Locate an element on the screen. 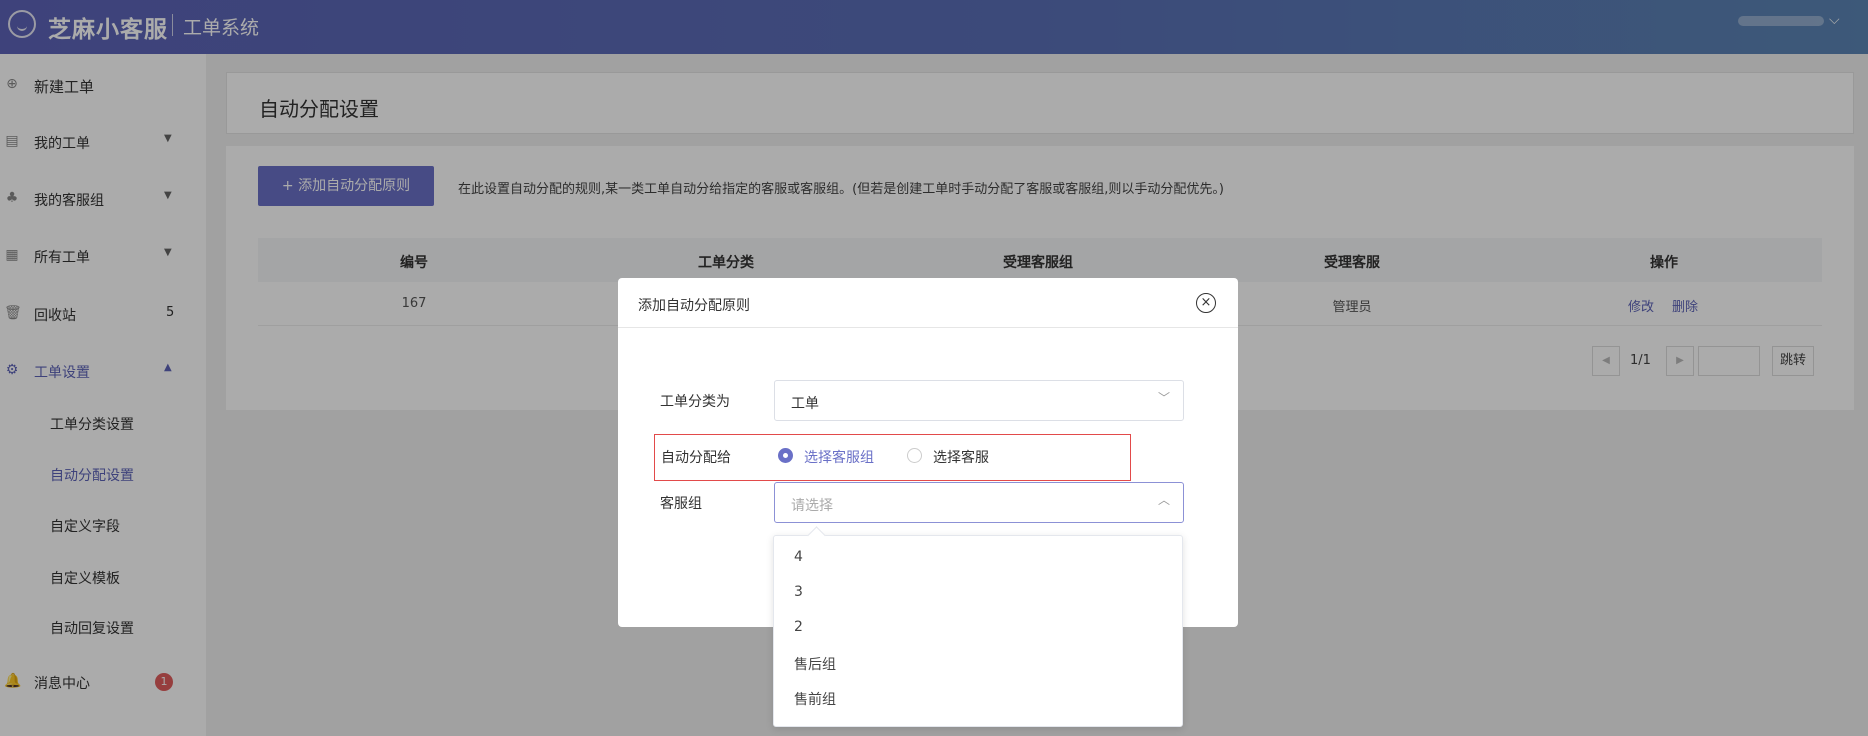 This screenshot has height=736, width=1868. group-select: 请选择 ︿ is located at coordinates (979, 502).